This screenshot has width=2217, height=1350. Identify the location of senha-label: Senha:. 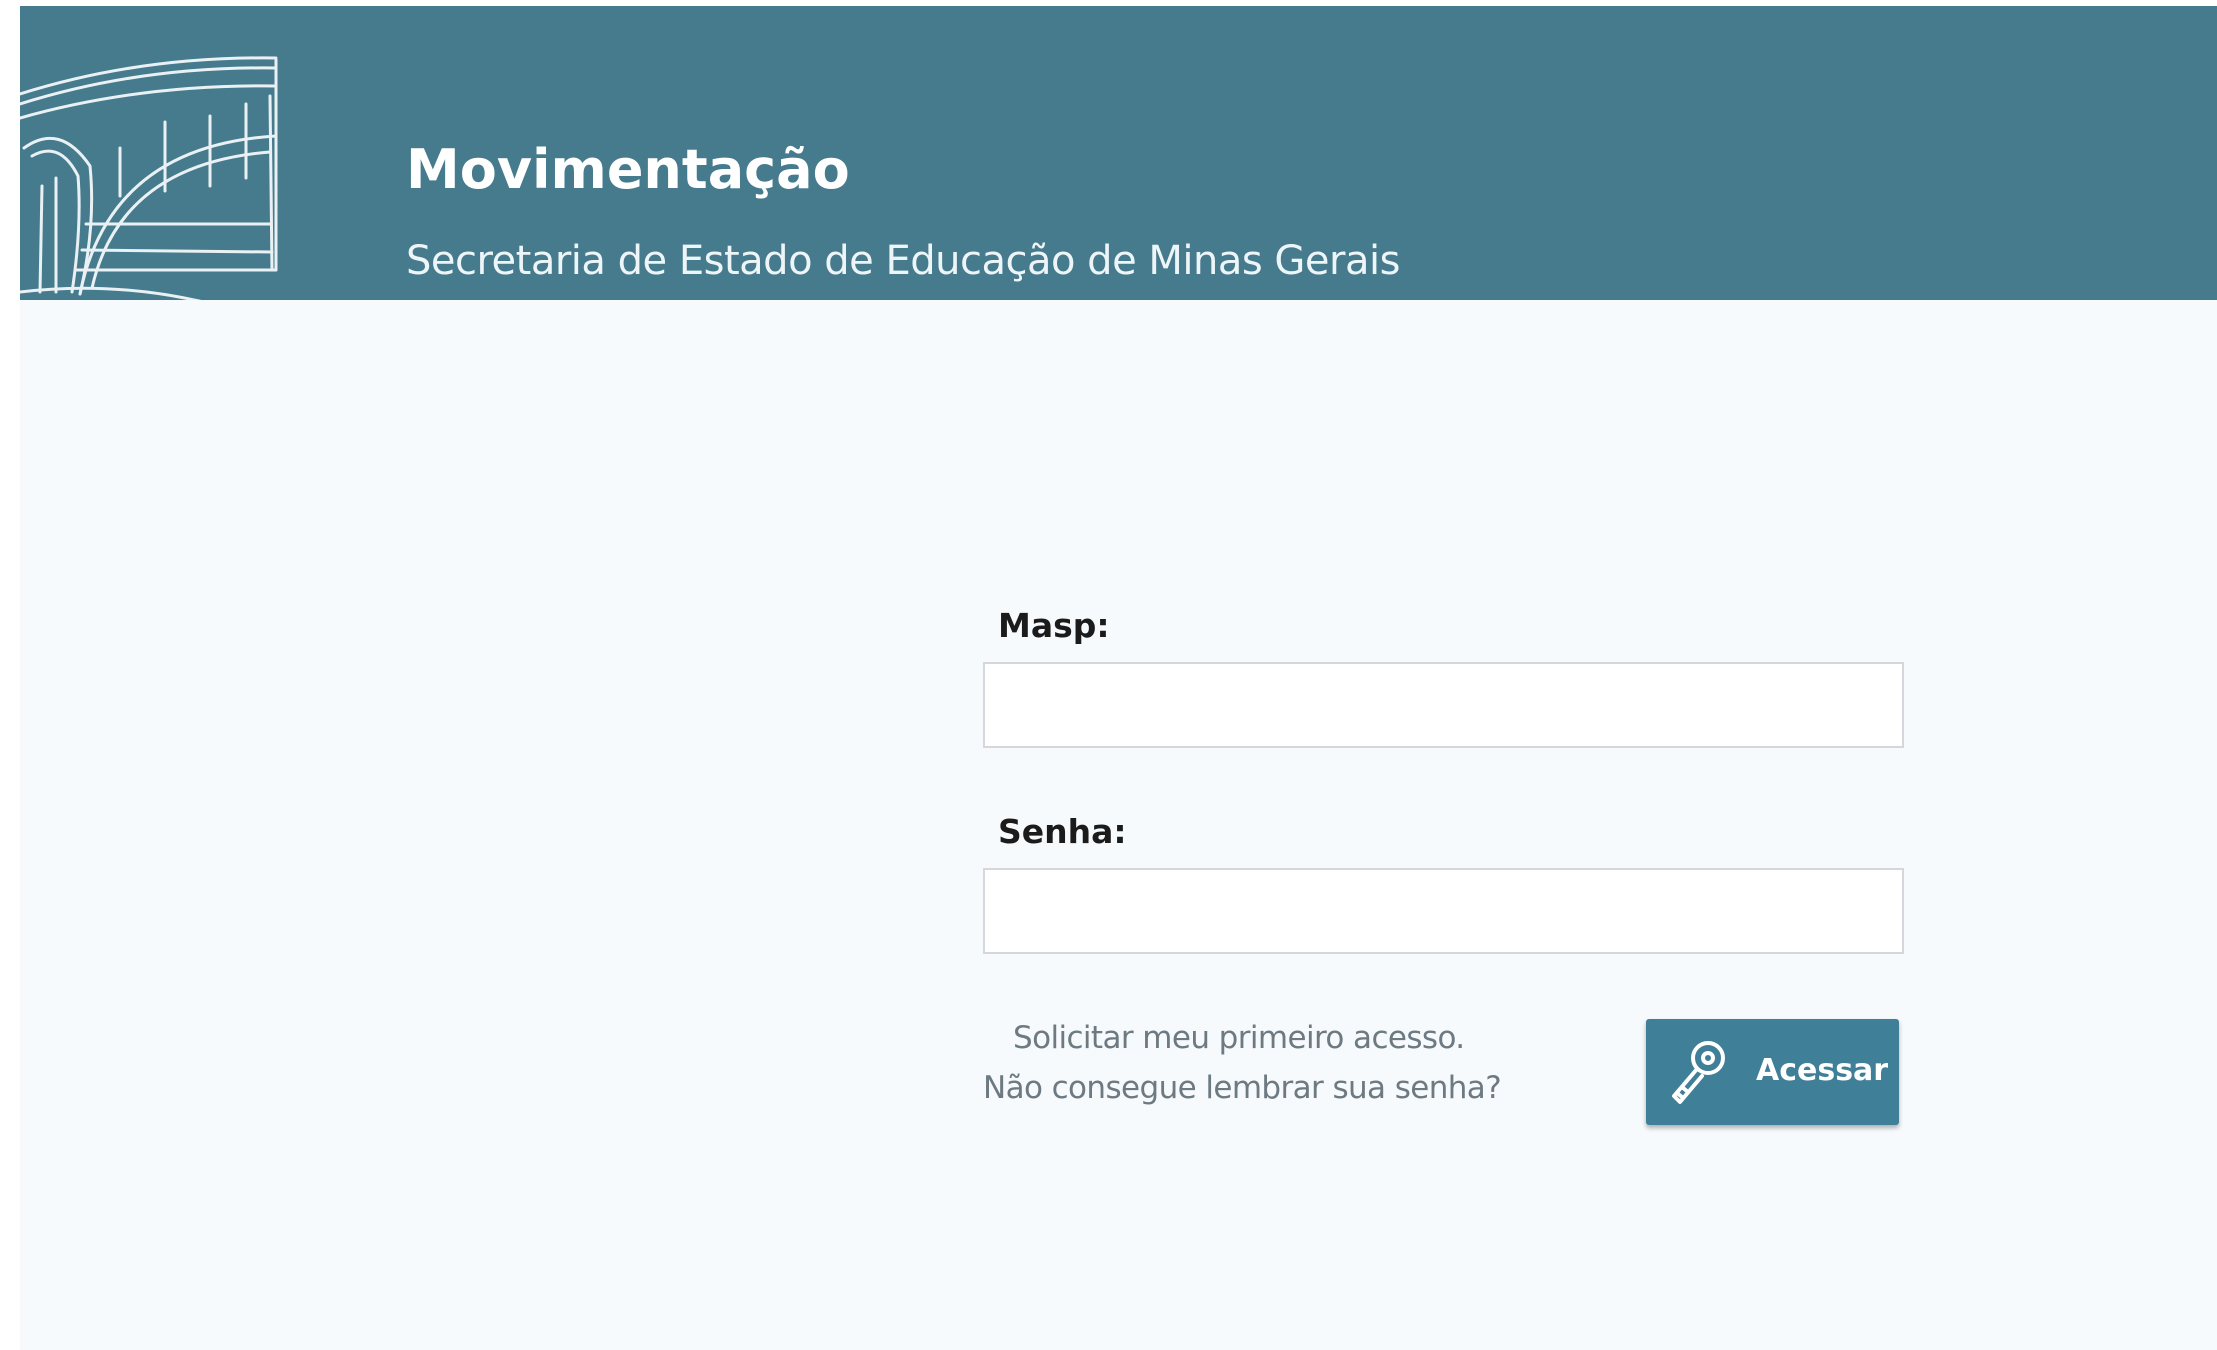
(1062, 831).